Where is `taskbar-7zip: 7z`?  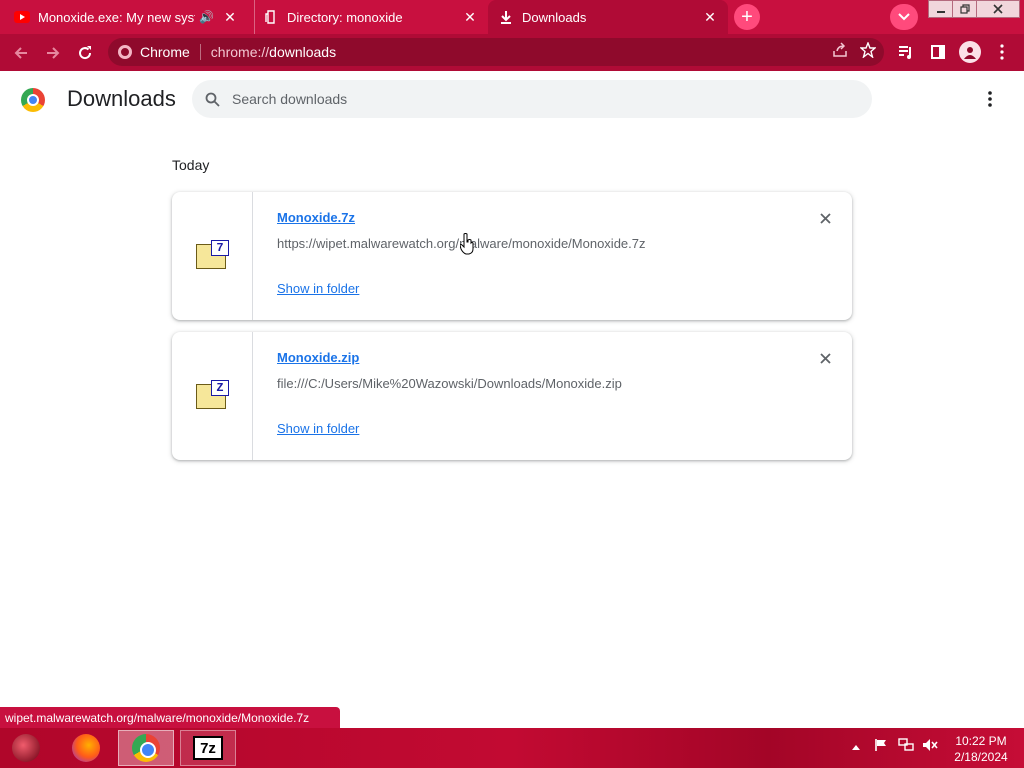
taskbar-7zip: 7z is located at coordinates (208, 748).